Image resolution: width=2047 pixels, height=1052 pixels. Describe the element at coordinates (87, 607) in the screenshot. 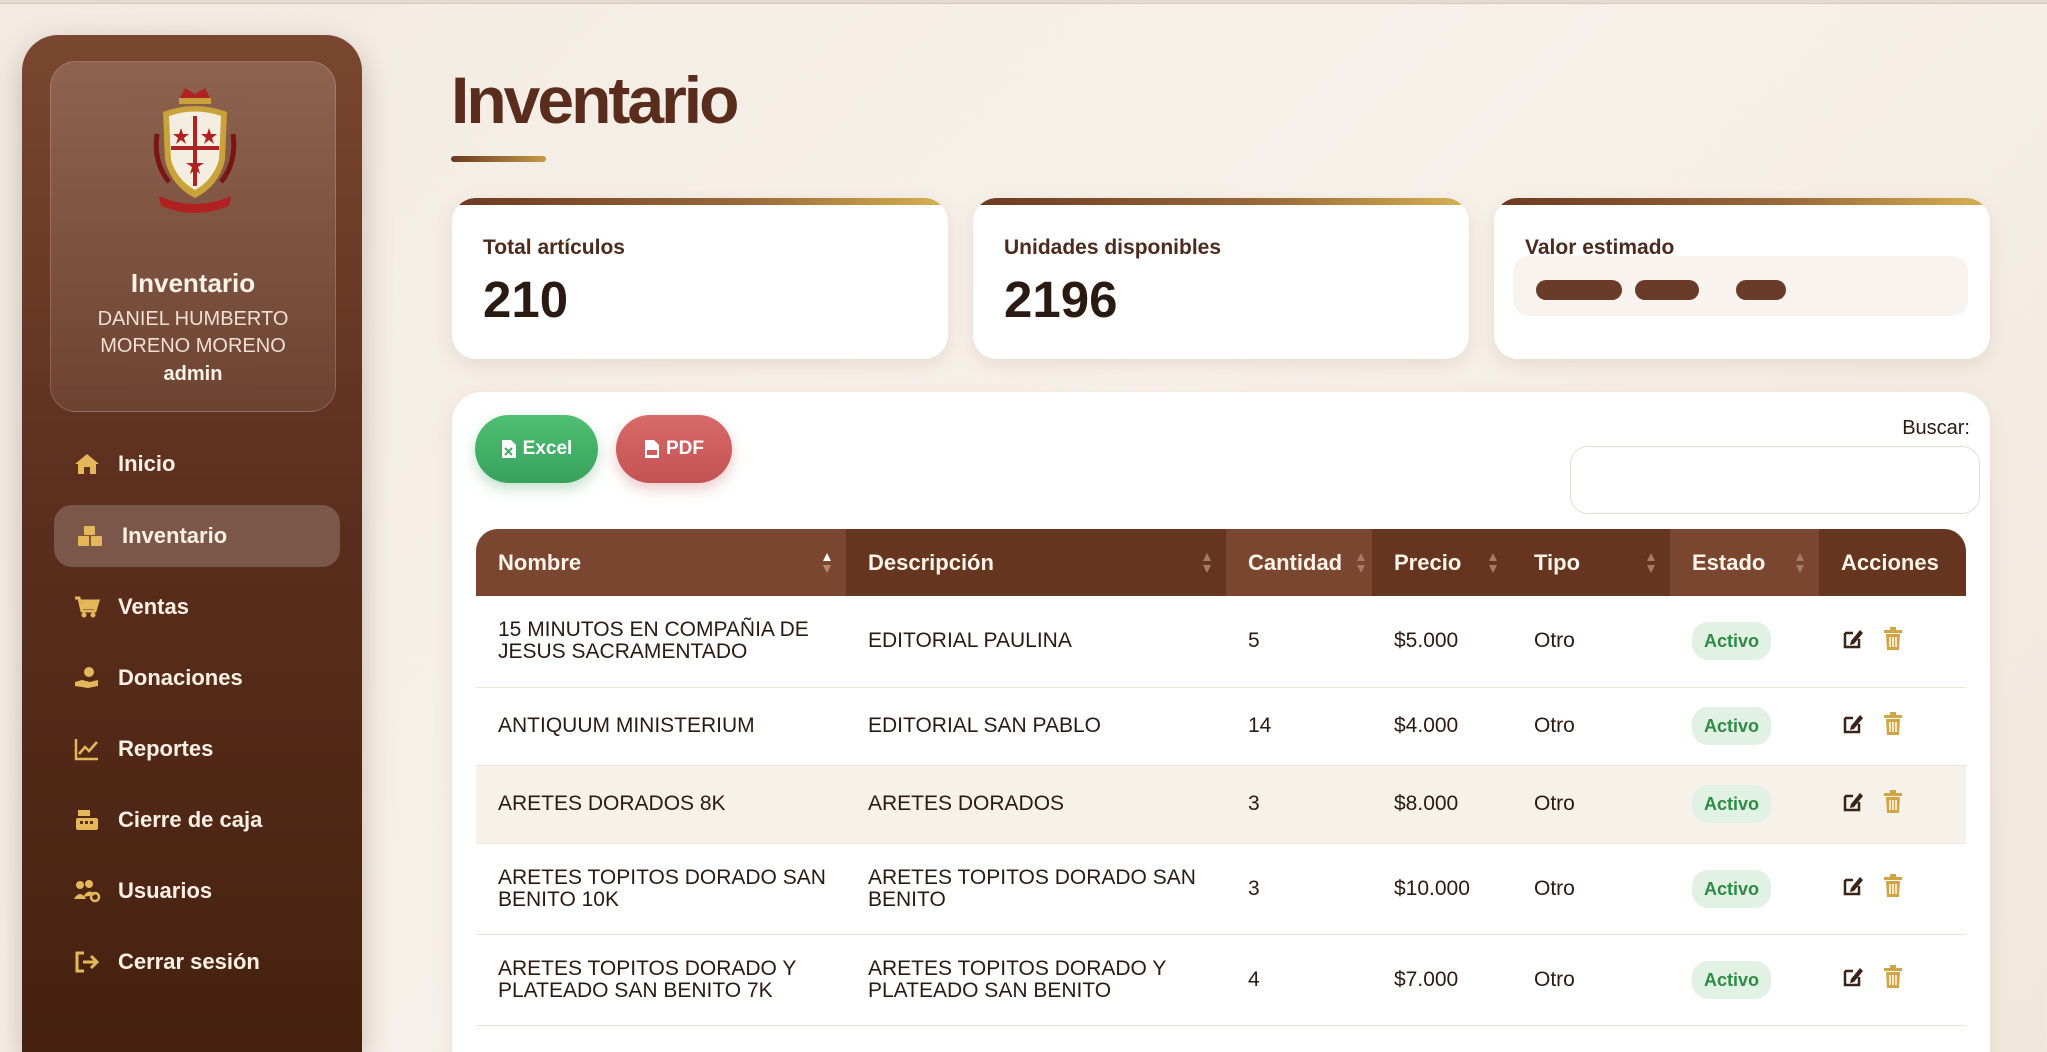

I see `cart-icon` at that location.